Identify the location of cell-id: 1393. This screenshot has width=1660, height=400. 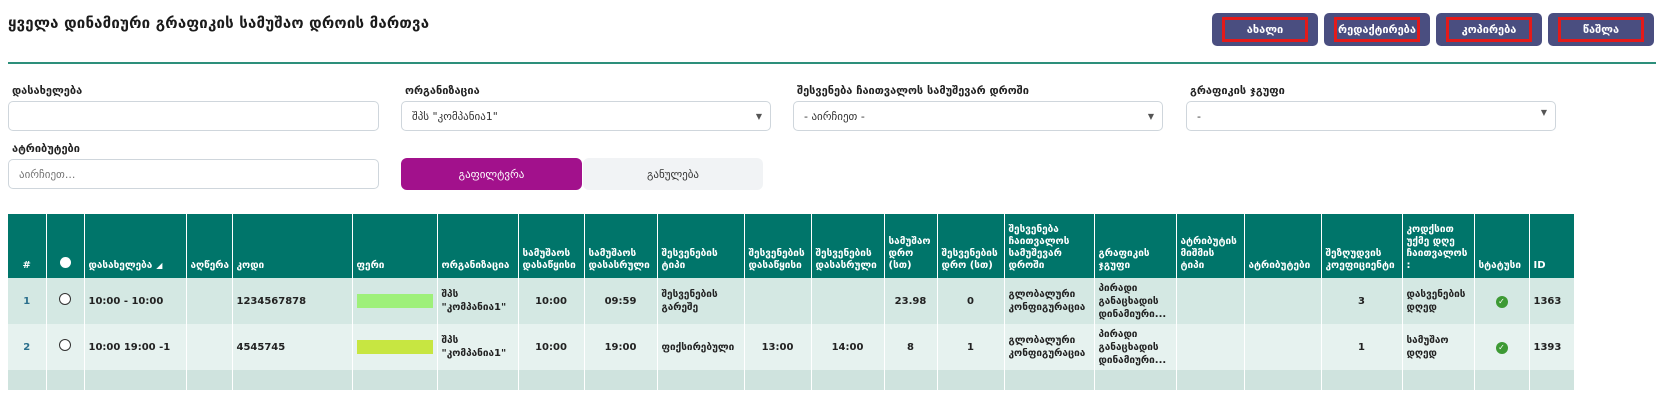
(1552, 347).